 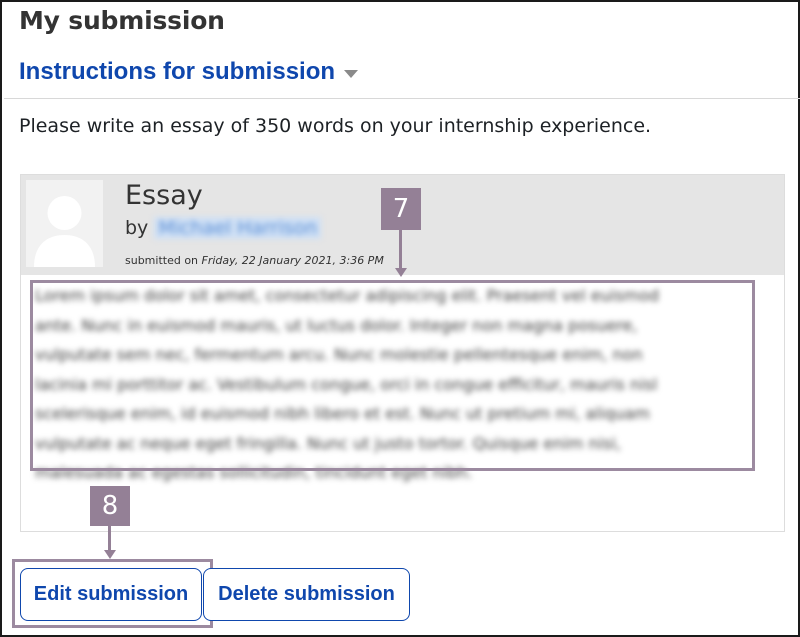 I want to click on author-line: by Michael Harrison, so click(x=223, y=228).